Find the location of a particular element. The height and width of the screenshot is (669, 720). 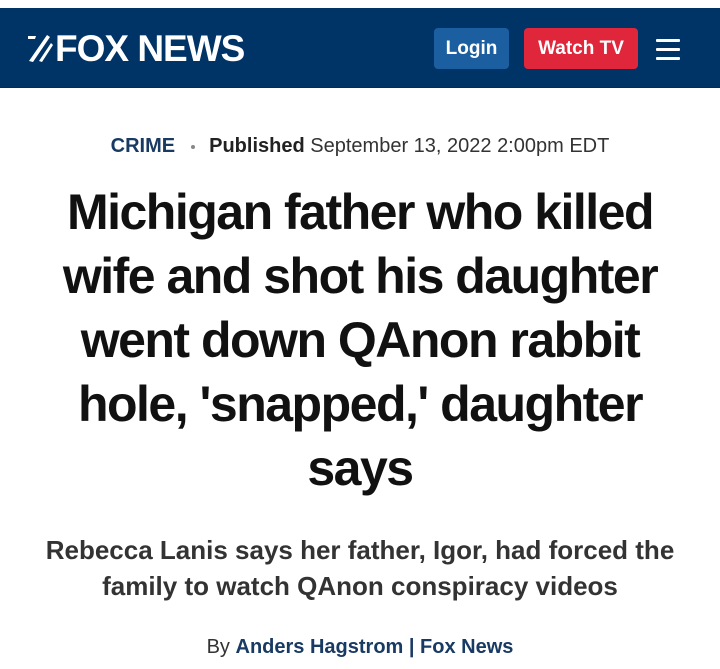

meta-separator-dot is located at coordinates (193, 146).